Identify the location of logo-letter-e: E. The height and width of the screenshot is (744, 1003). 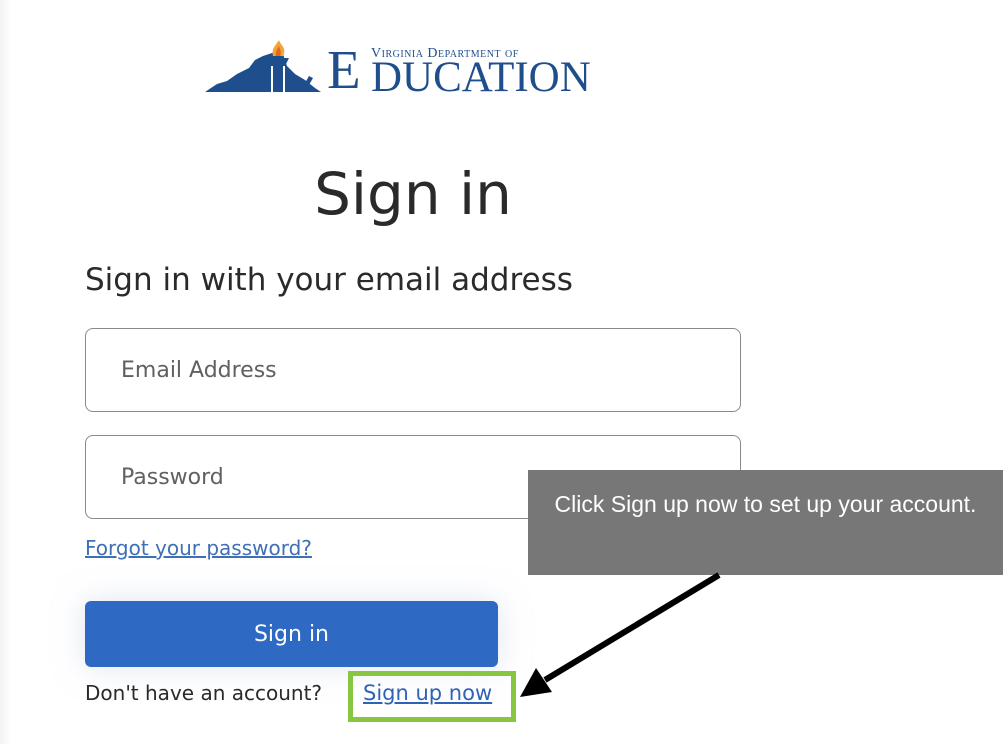
(344, 69).